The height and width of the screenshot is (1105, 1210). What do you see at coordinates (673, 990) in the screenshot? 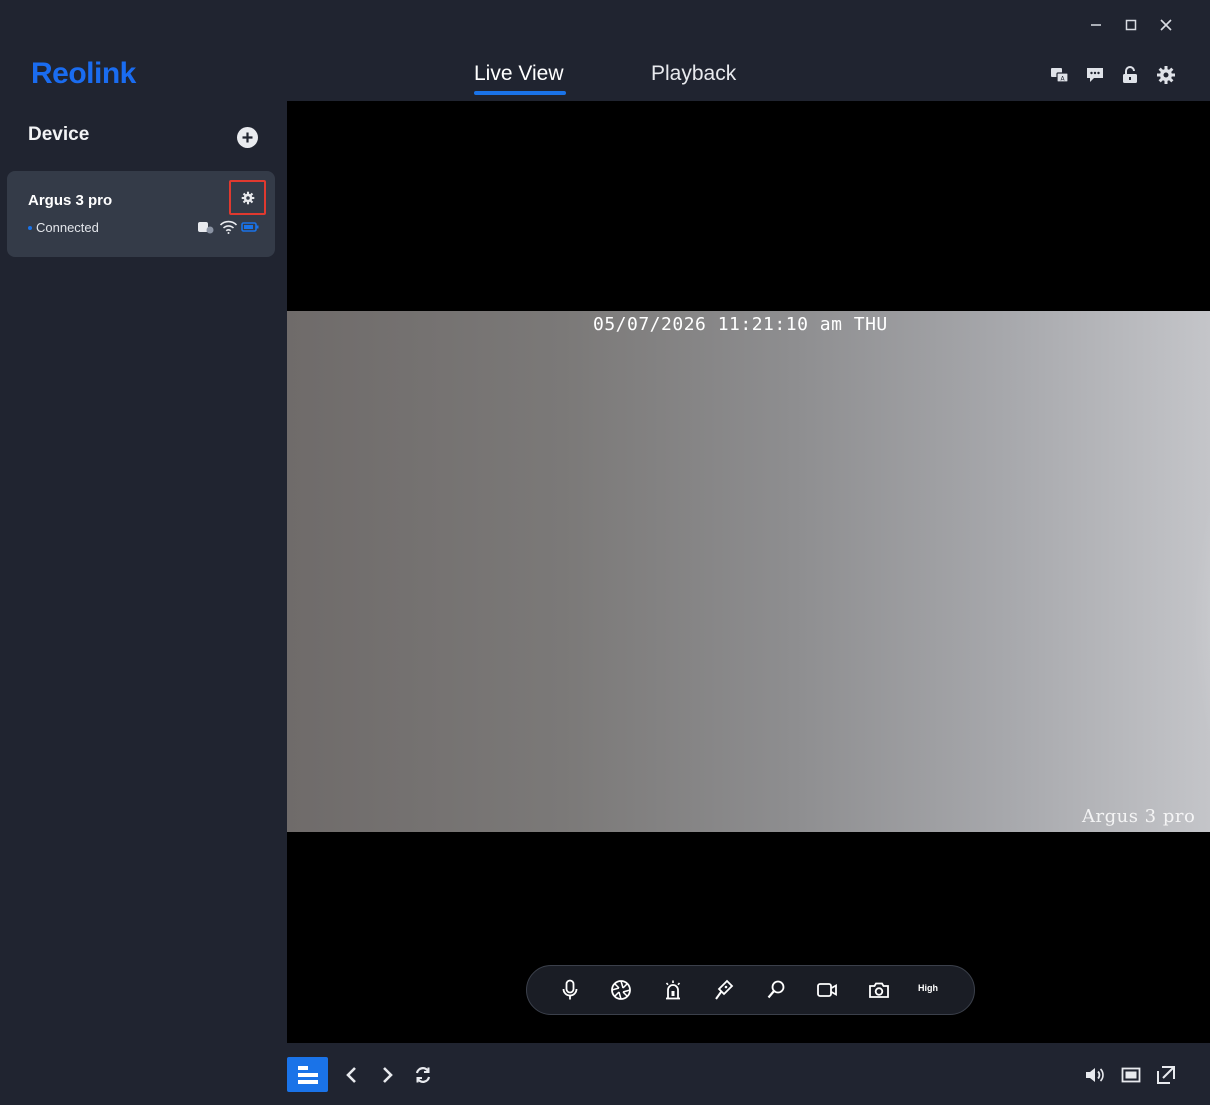
I see `siren-icon` at bounding box center [673, 990].